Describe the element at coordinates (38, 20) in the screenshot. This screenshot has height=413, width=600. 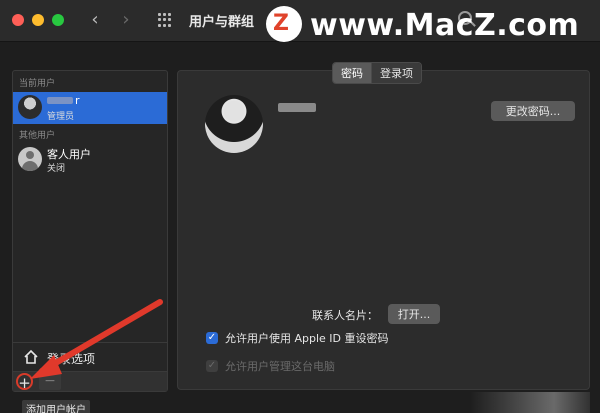
I see `minimize-window-button` at that location.